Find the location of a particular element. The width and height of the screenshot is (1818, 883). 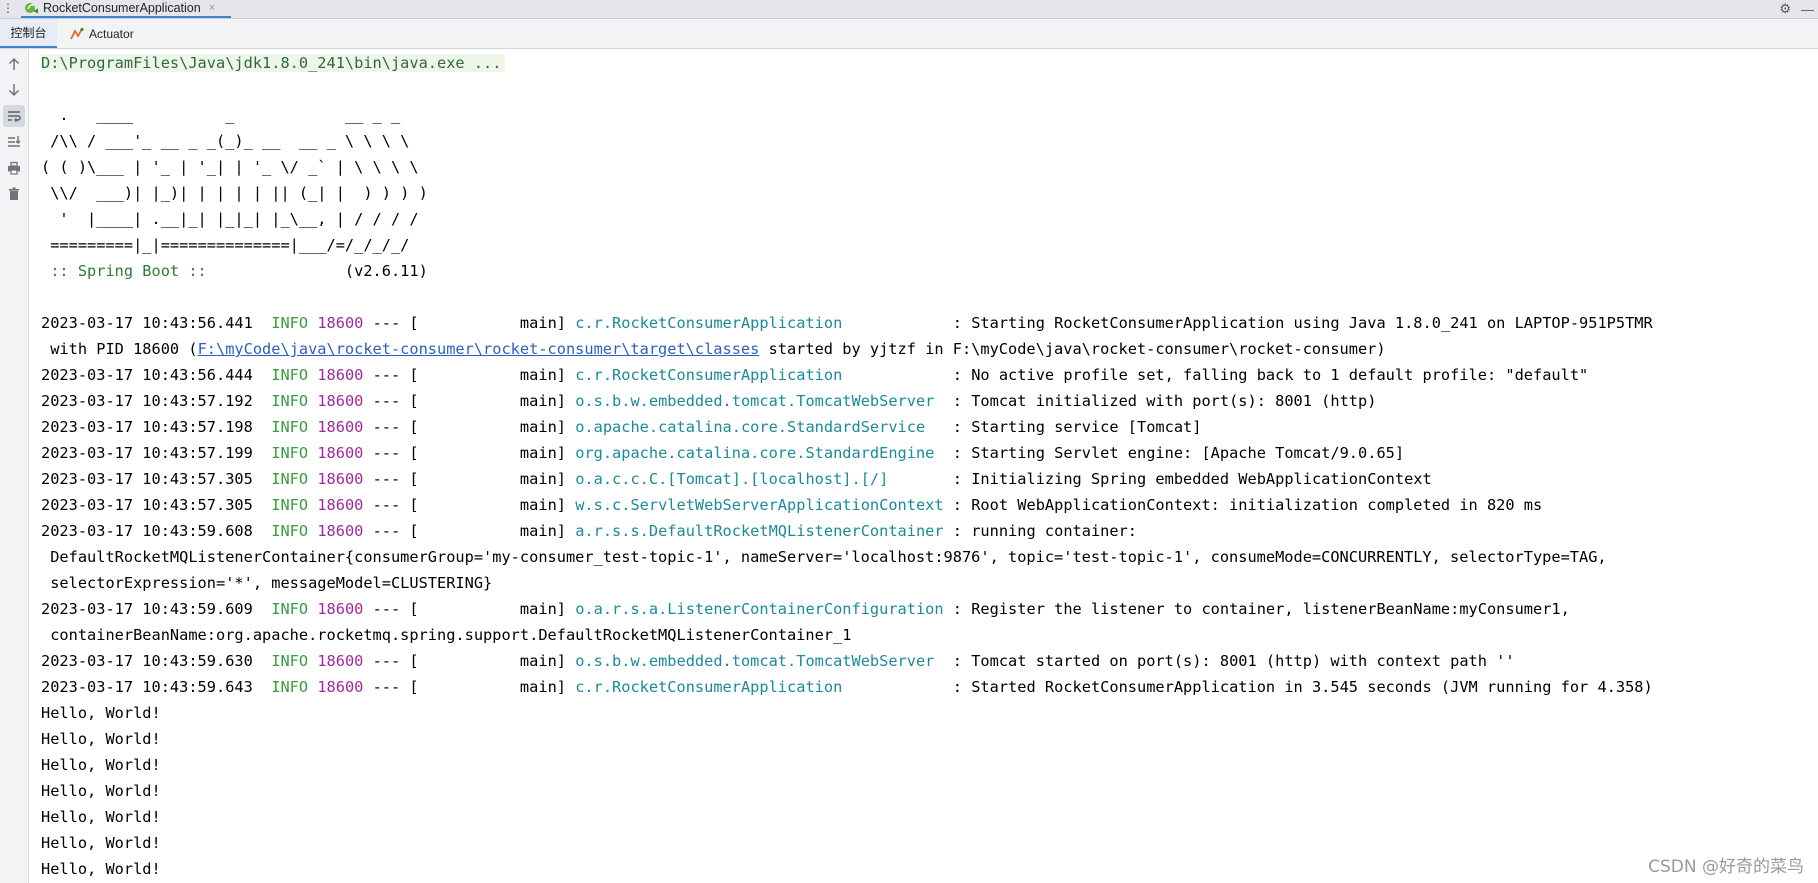

log-logger: o.a.r.s.a.ListenerContainerConfiguration is located at coordinates (759, 609).